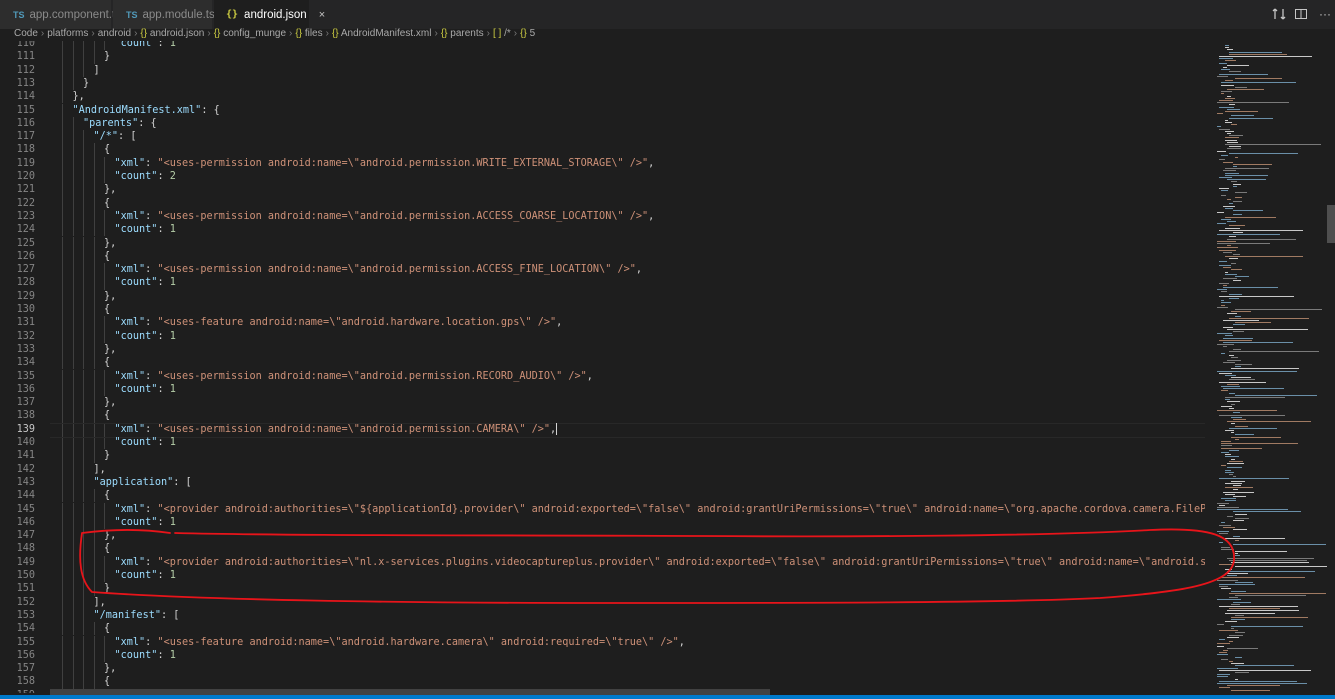 This screenshot has height=699, width=1335. Describe the element at coordinates (602, 628) in the screenshot. I see `code-line: 154 {` at that location.